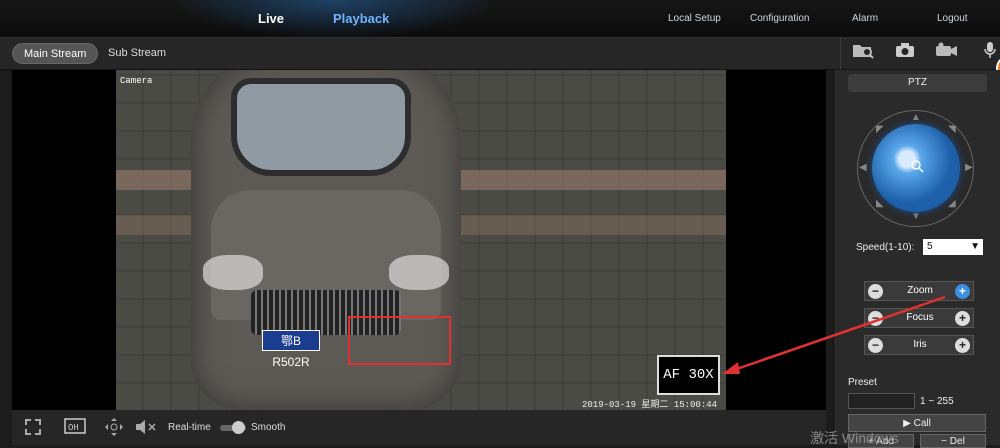 This screenshot has height=448, width=1000. I want to click on annotation-arrow, so click(834, 334).